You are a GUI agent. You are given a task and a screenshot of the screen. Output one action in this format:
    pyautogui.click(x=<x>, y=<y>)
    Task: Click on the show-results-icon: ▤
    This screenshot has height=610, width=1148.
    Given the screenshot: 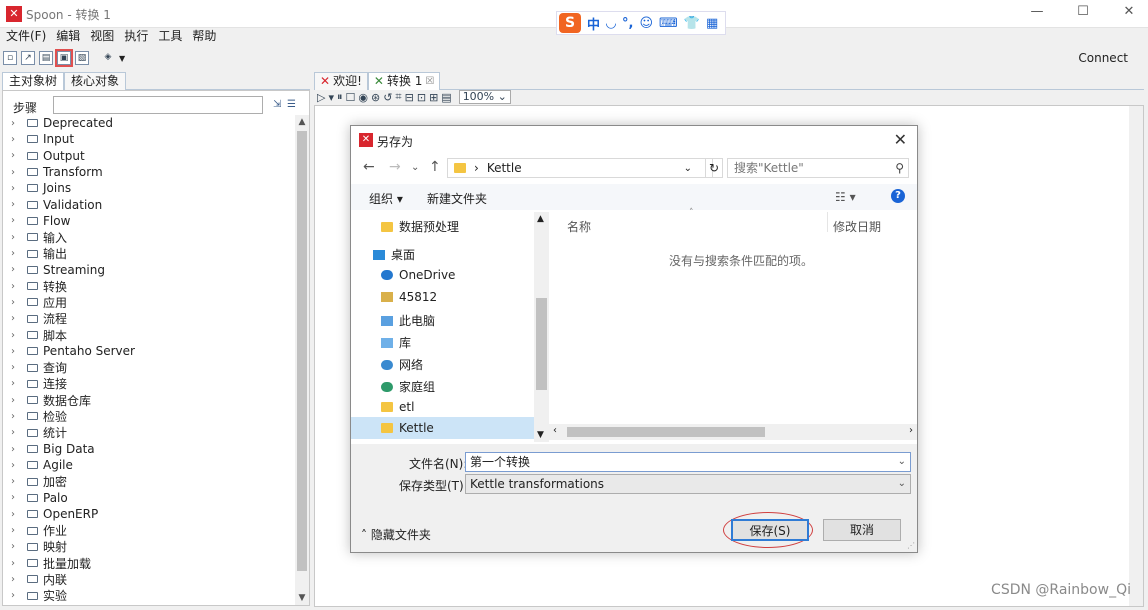 What is the action you would take?
    pyautogui.click(x=446, y=97)
    